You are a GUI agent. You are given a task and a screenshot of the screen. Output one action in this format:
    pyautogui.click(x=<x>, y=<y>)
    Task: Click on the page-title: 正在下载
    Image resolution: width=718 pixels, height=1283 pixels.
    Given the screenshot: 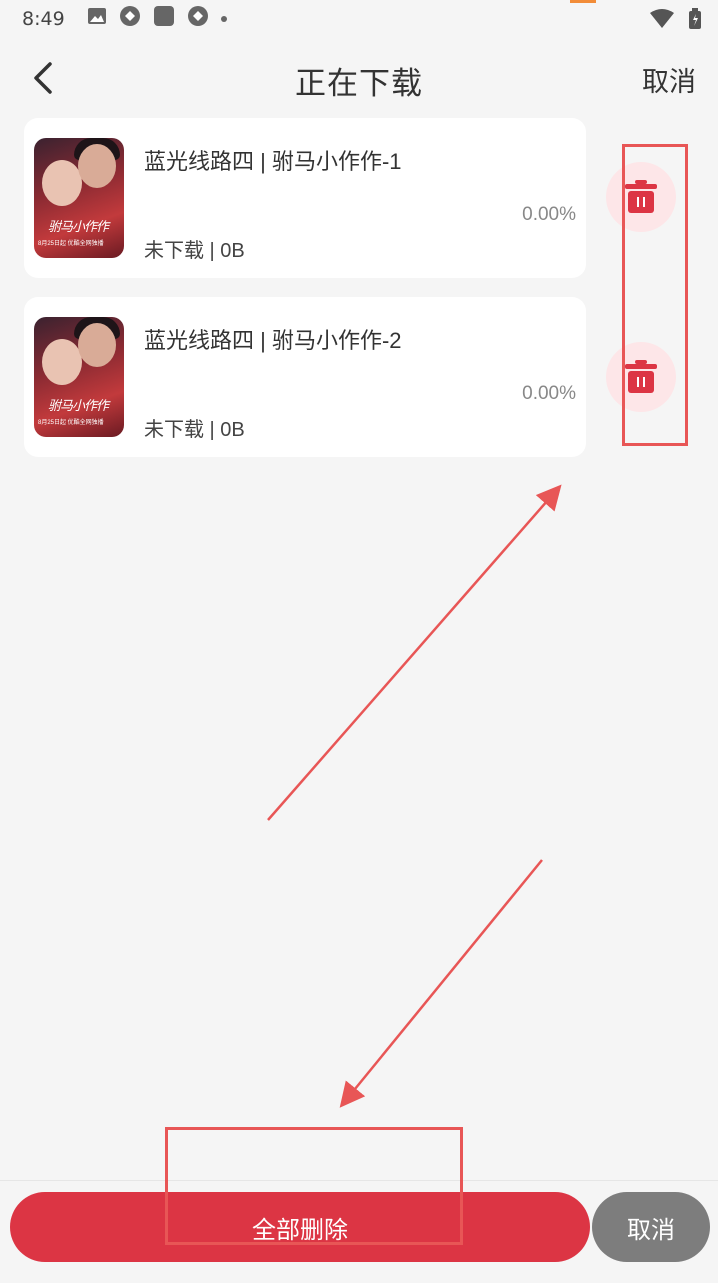 What is the action you would take?
    pyautogui.click(x=359, y=83)
    